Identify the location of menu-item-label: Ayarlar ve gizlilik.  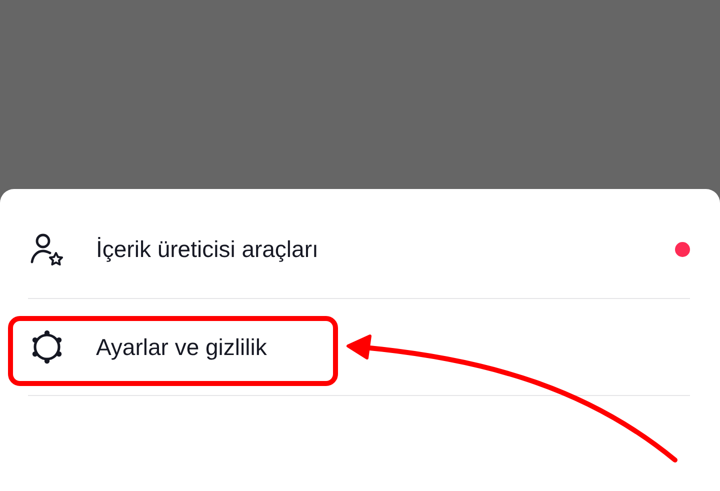
(181, 347).